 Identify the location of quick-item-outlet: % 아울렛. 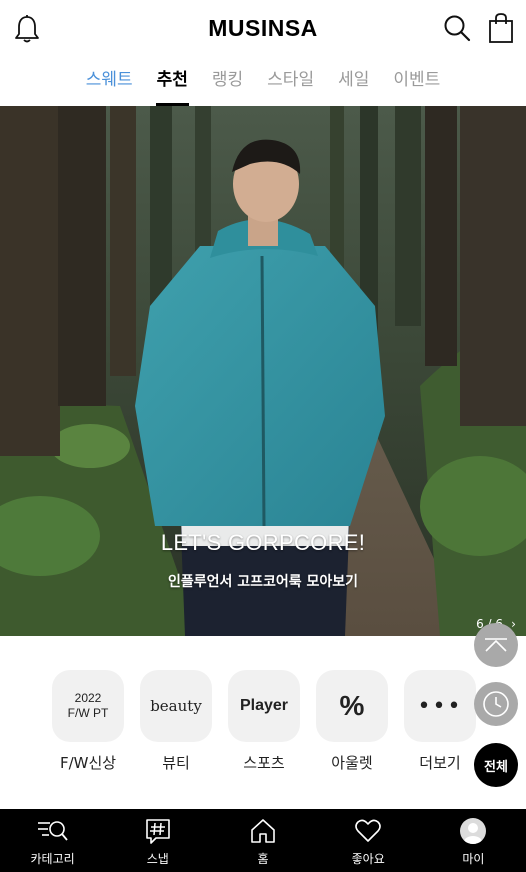
(352, 721).